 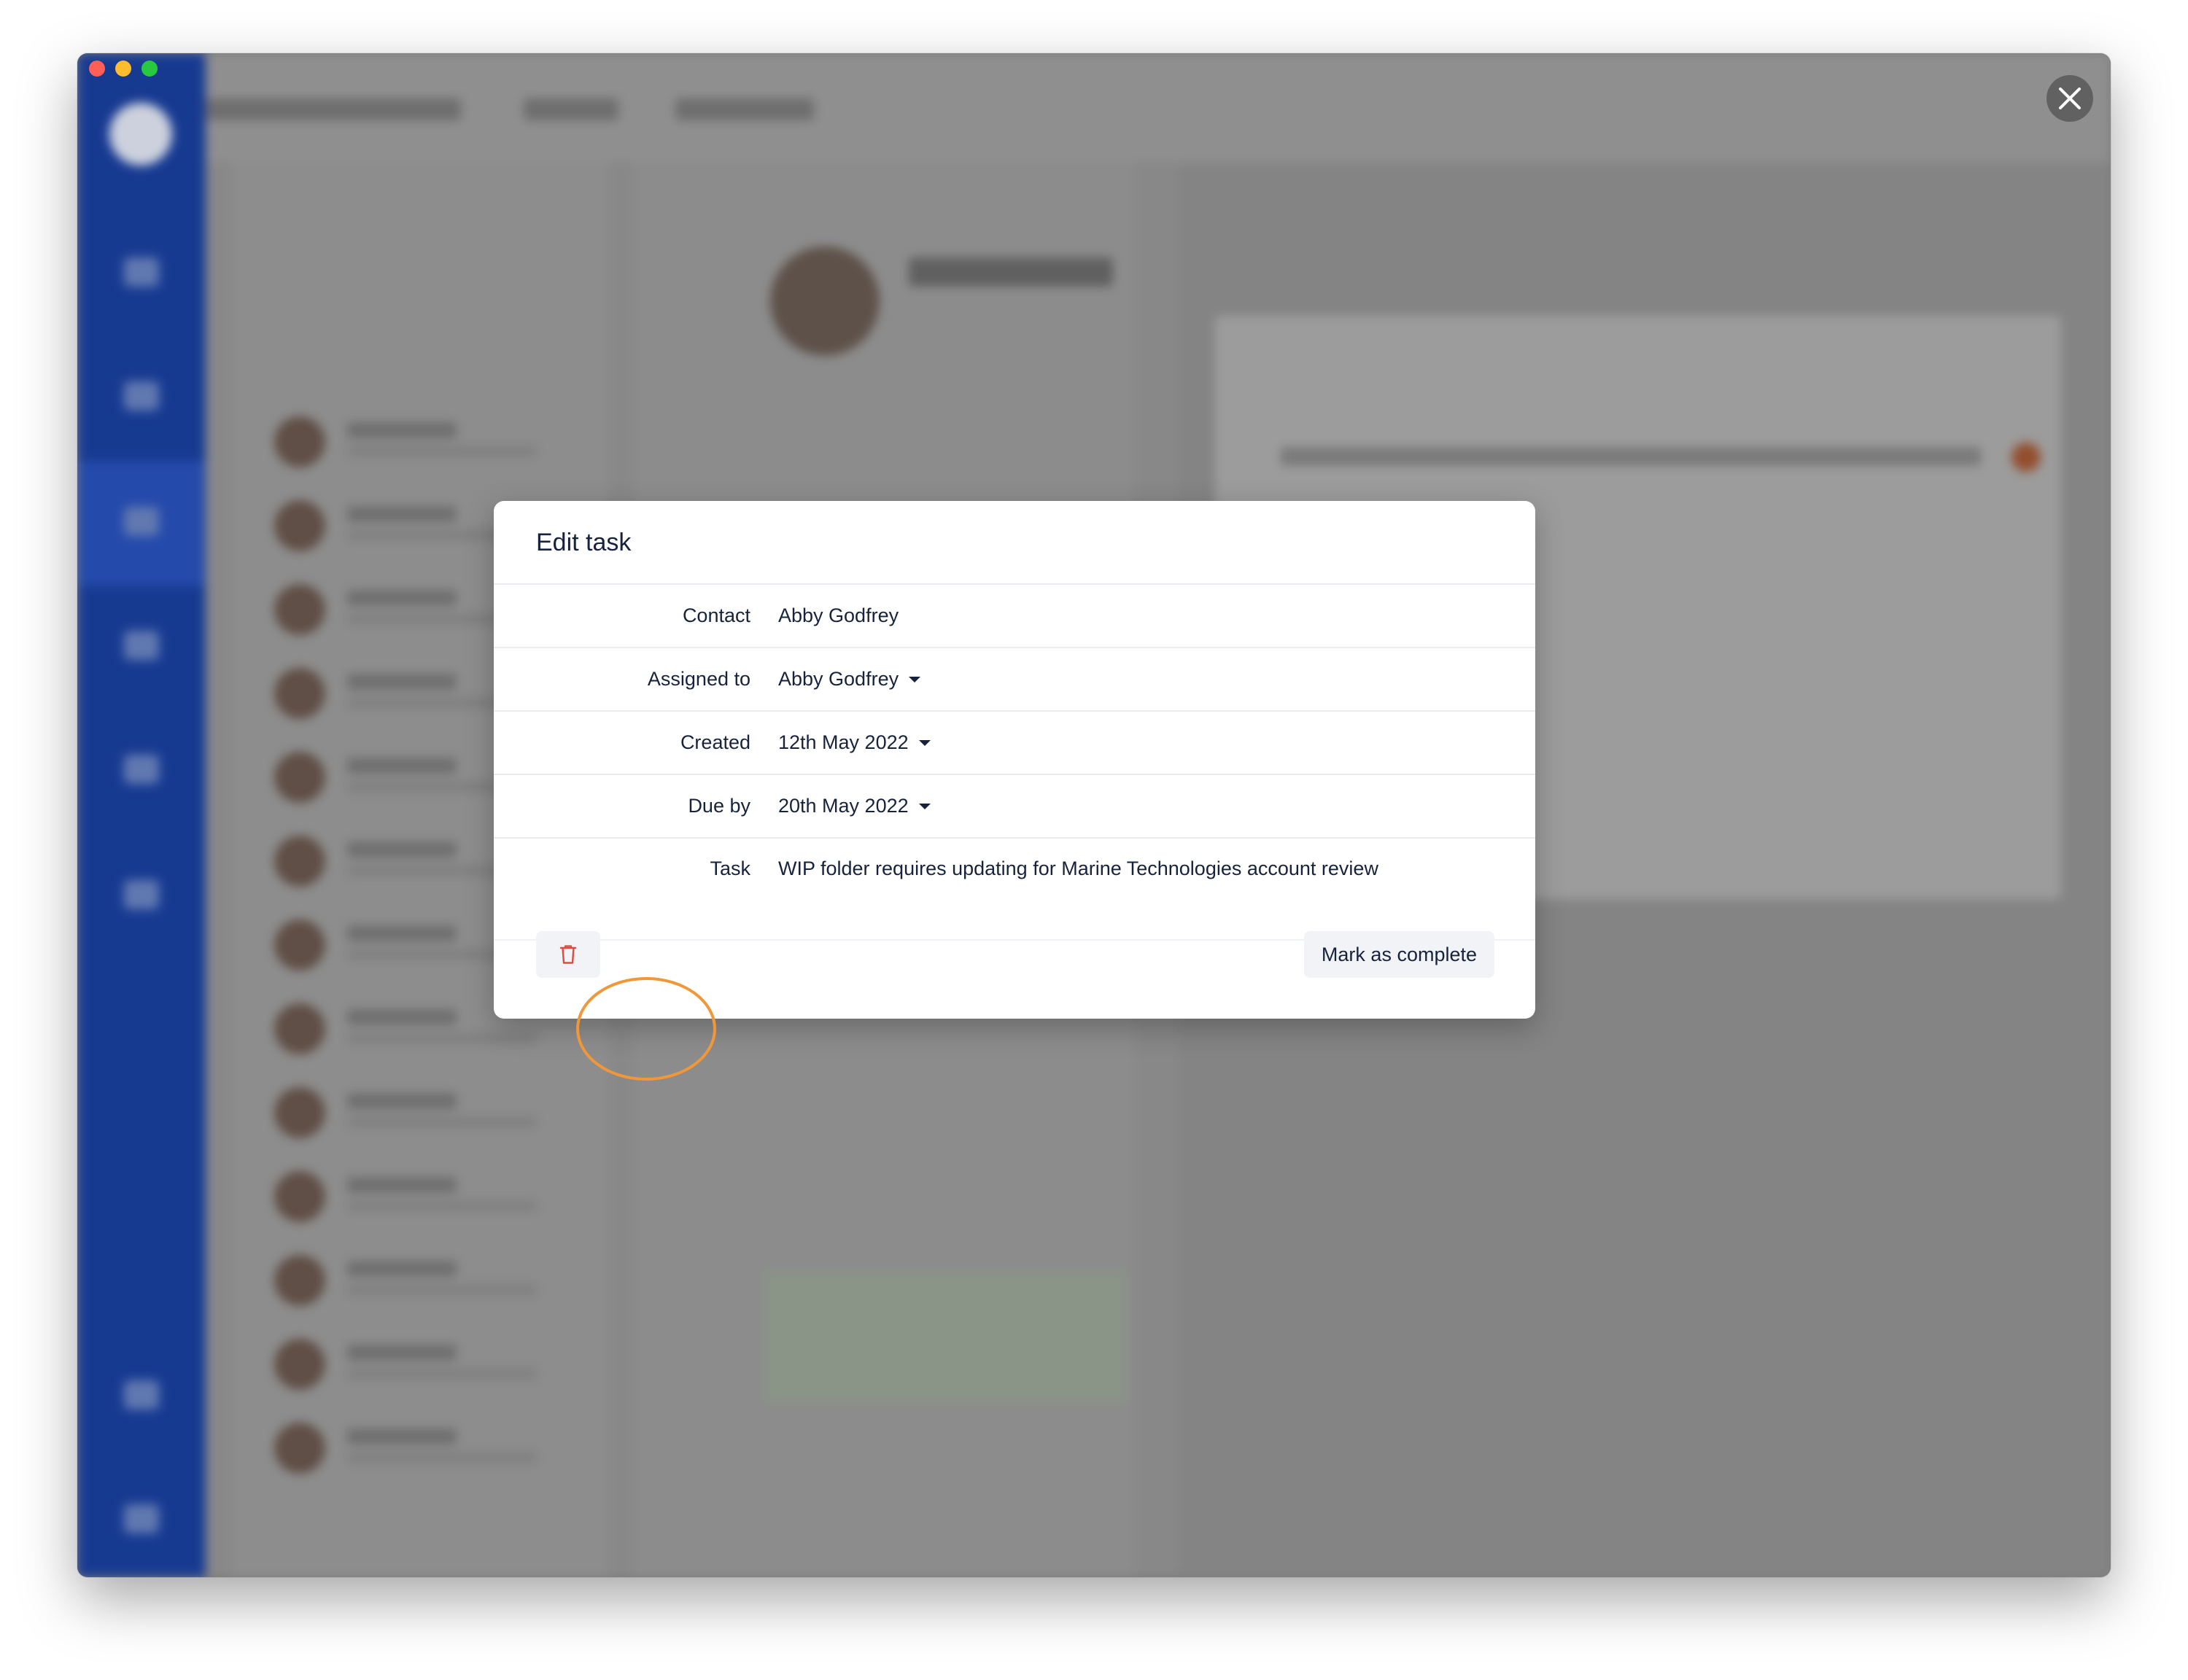 I want to click on field-label: Contact, so click(x=716, y=615).